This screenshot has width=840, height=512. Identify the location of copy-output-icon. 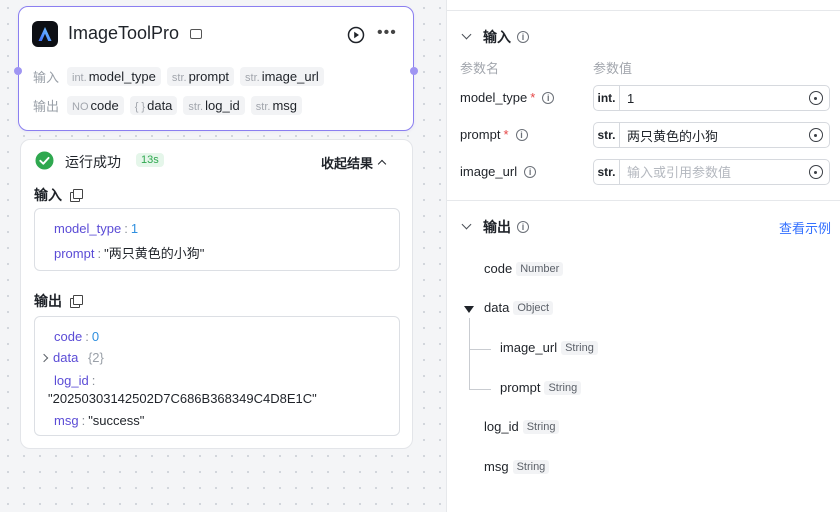
(76, 301).